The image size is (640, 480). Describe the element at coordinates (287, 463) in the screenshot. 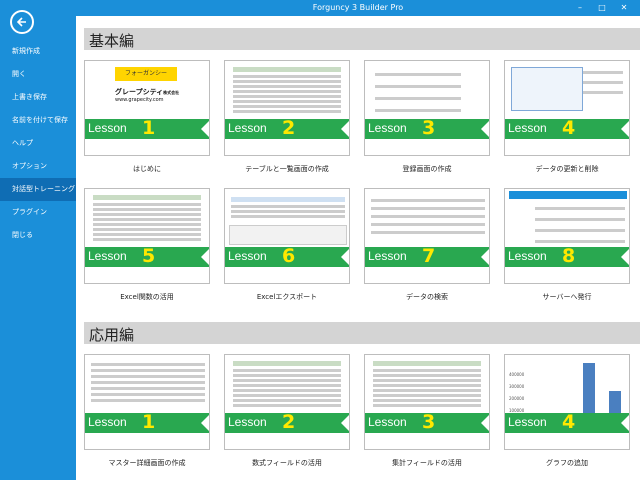

I see `lesson-caption: 数式フィールドの活用` at that location.